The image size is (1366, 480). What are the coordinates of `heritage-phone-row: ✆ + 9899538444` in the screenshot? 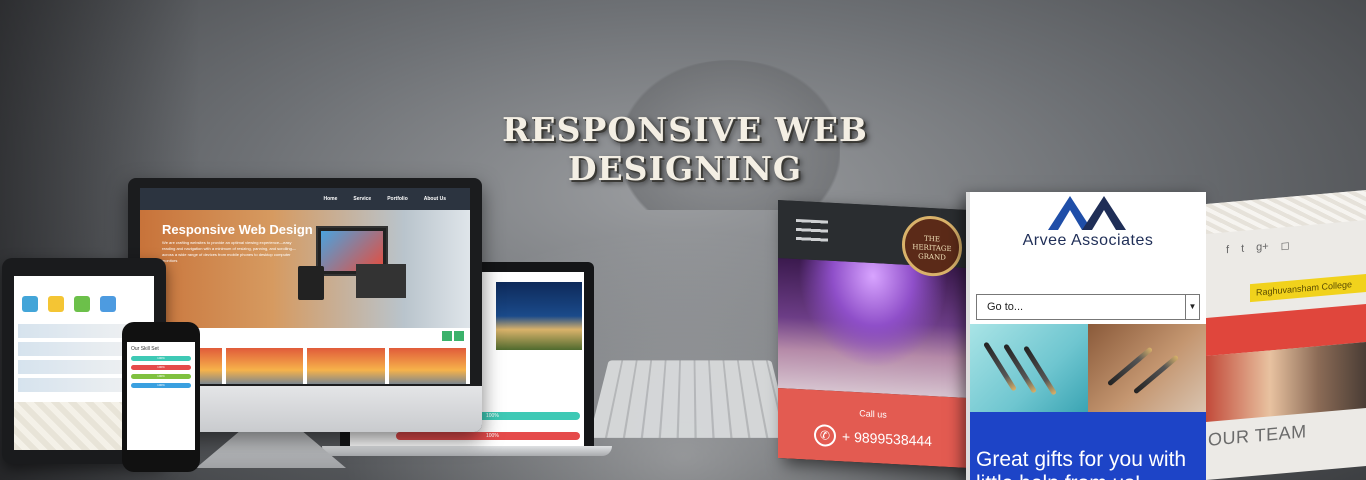 It's located at (873, 438).